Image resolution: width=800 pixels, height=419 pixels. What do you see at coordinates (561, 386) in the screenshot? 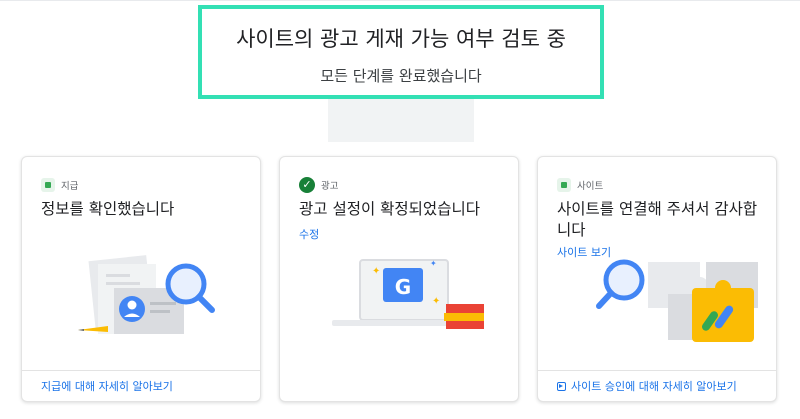
I see `external-link-icon` at bounding box center [561, 386].